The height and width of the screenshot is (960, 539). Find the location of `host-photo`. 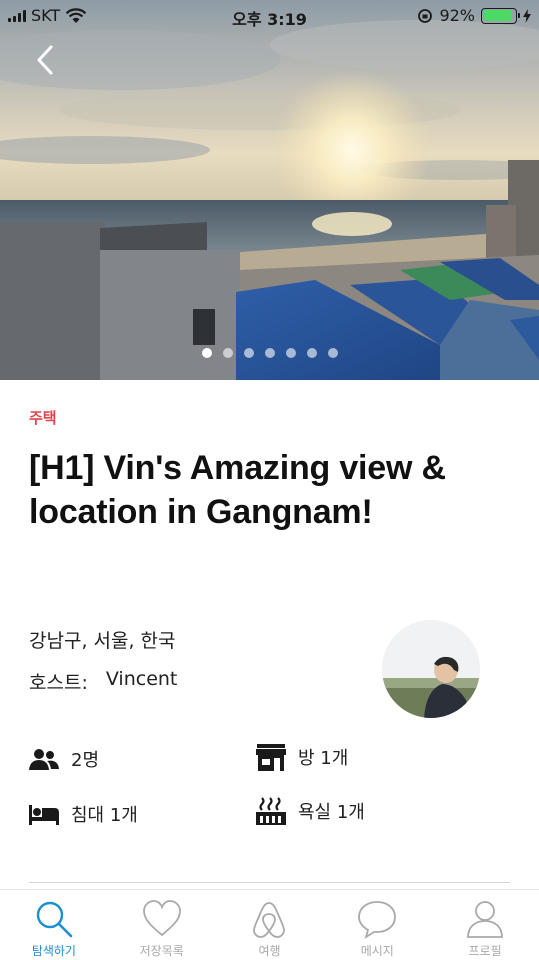

host-photo is located at coordinates (431, 669).